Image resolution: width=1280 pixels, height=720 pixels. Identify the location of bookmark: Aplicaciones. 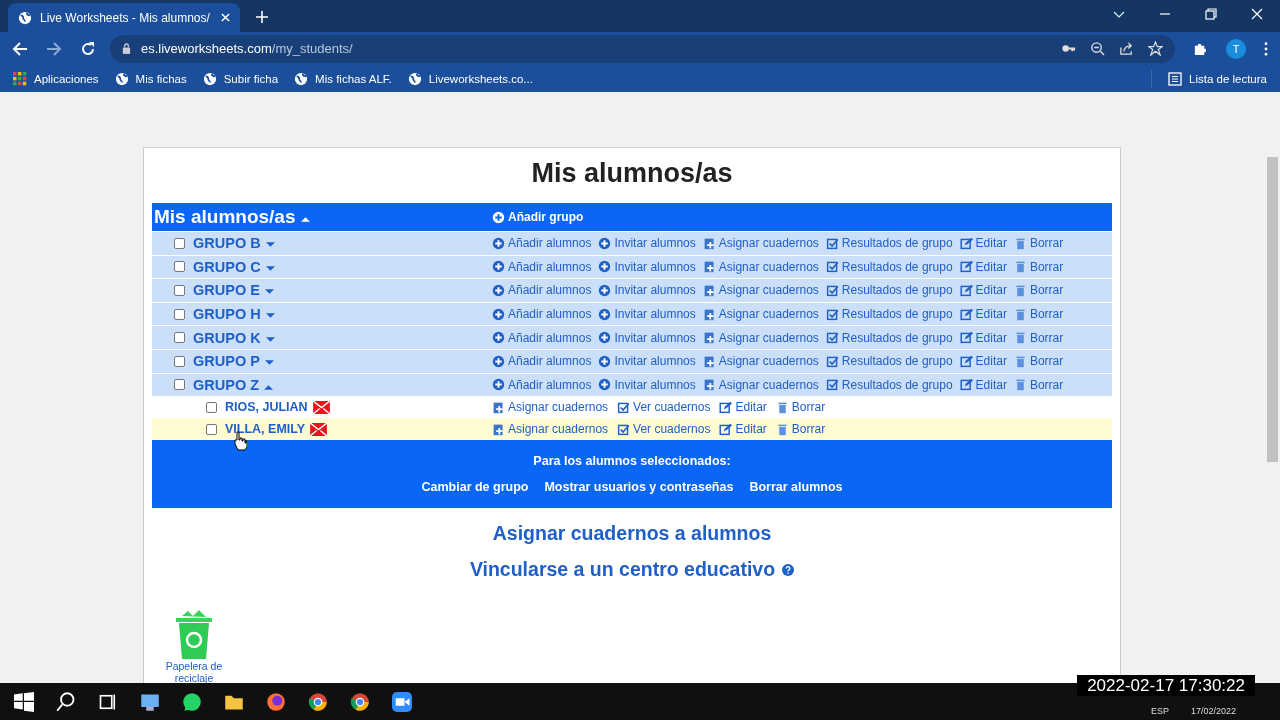
(56, 78).